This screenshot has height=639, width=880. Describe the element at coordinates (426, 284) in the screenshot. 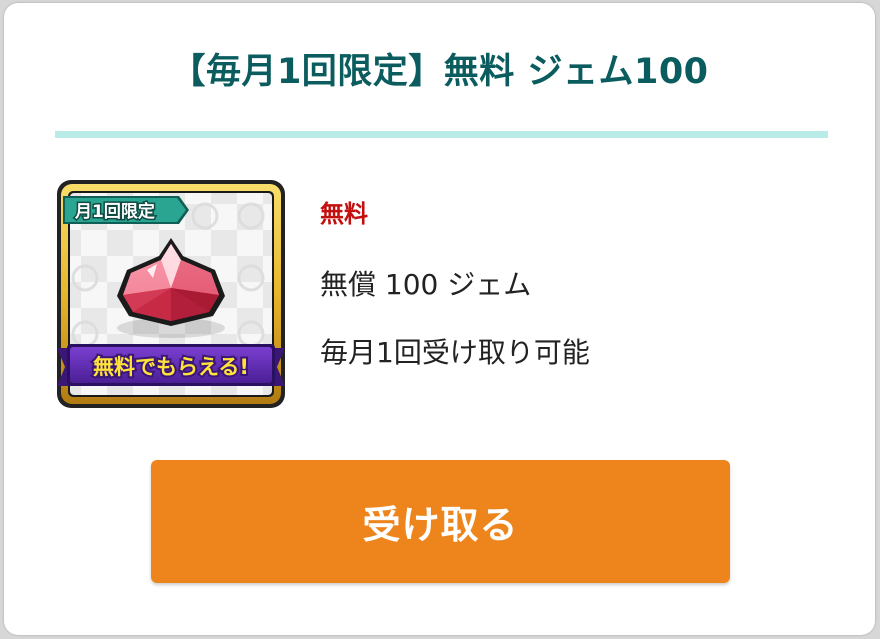

I see `description-amount: 無償 100 ジェム` at that location.